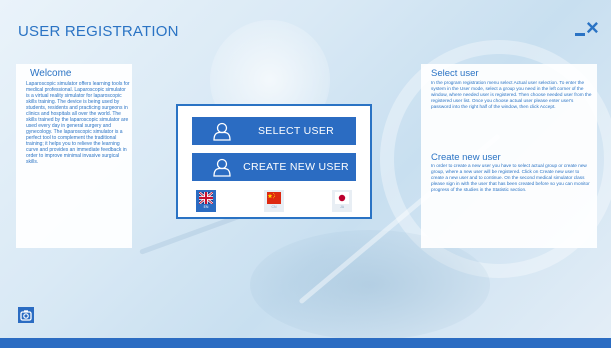 The width and height of the screenshot is (611, 348). I want to click on minimize-icon, so click(580, 34).